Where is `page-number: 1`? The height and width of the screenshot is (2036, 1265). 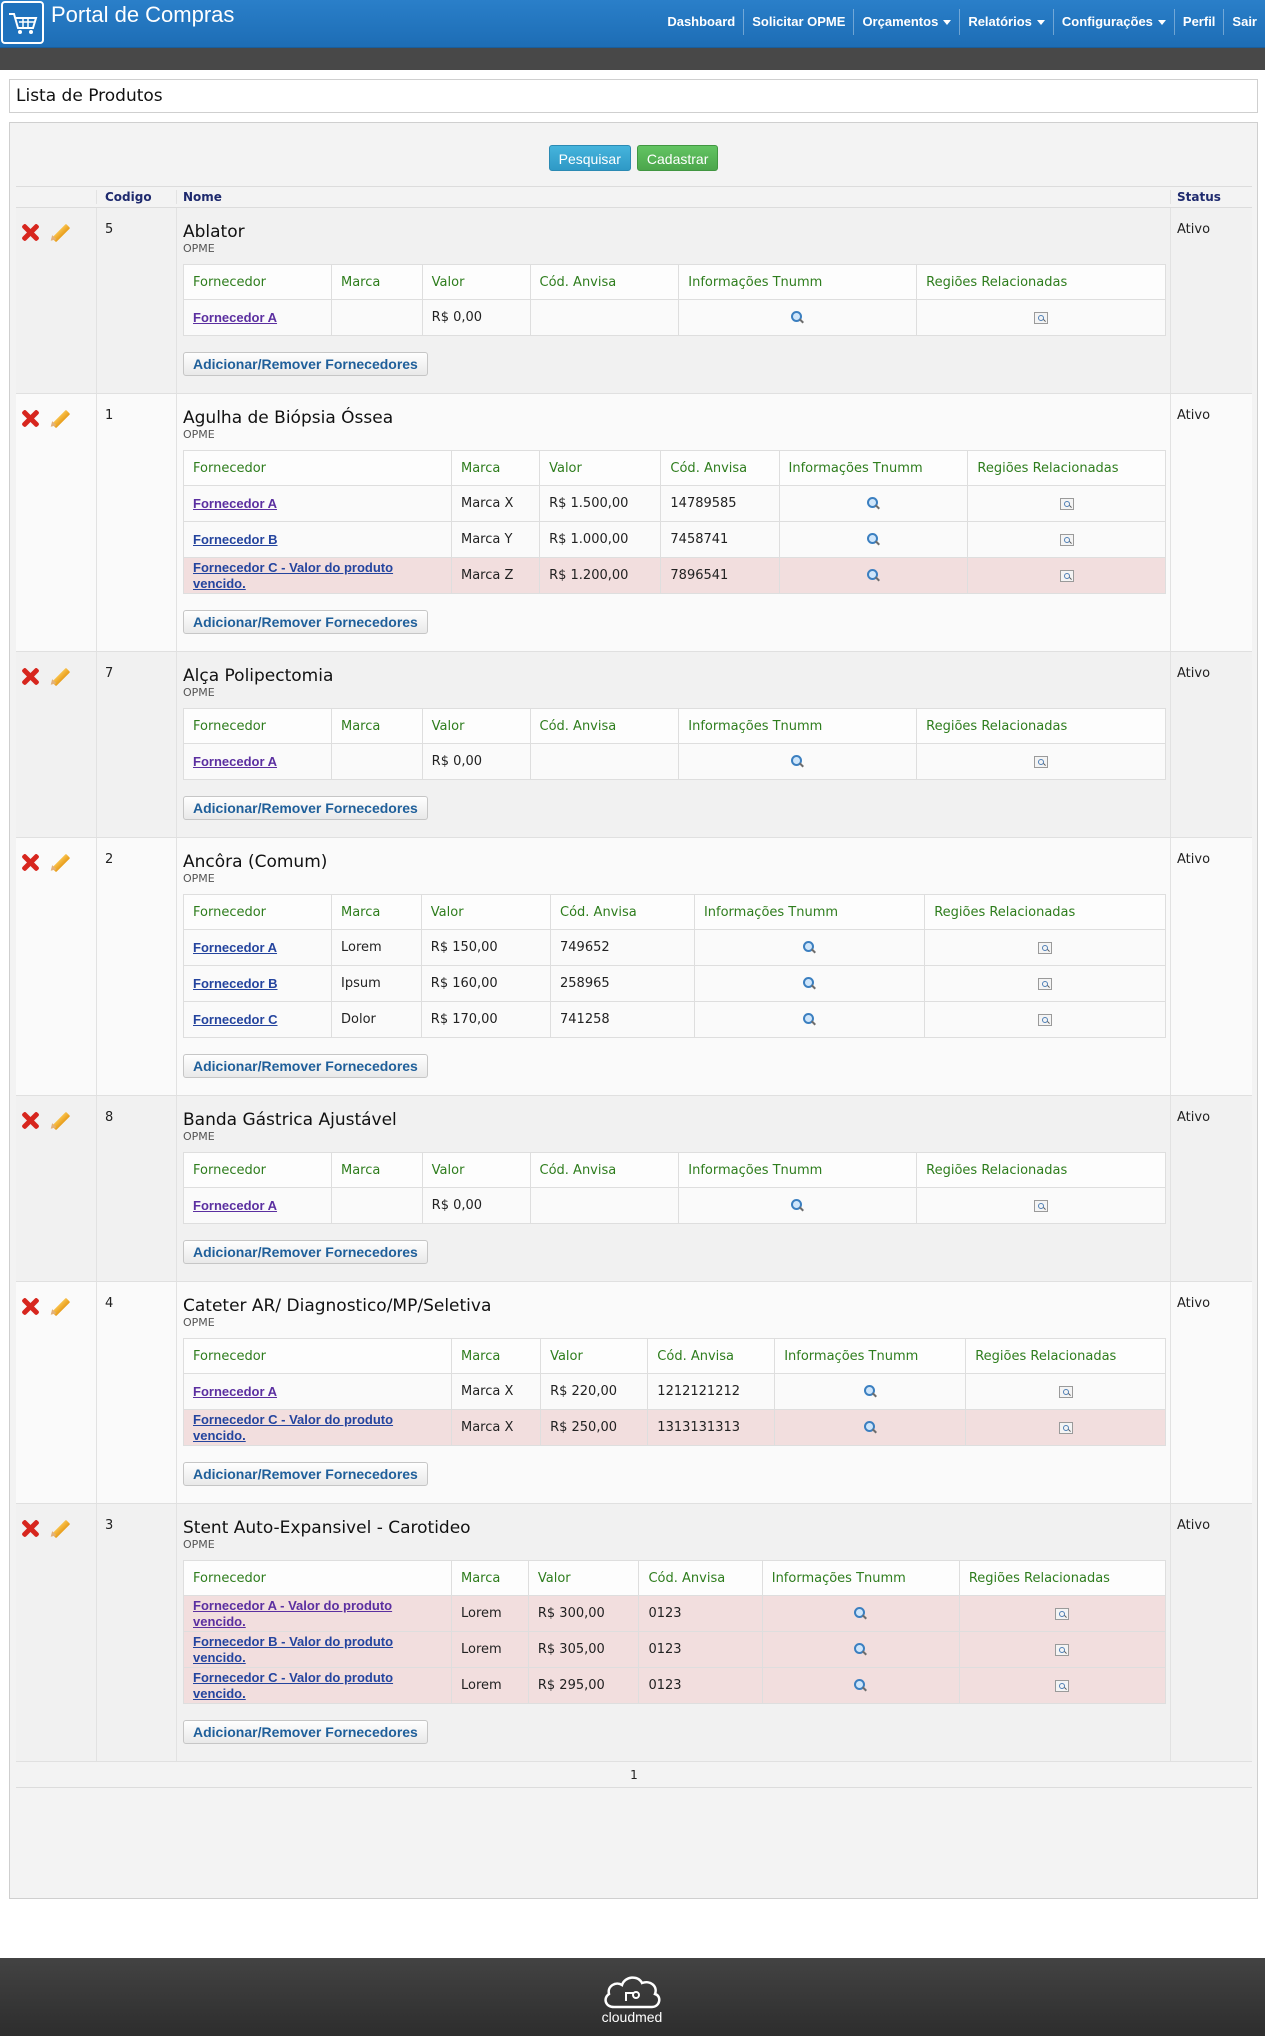
page-number: 1 is located at coordinates (634, 1775).